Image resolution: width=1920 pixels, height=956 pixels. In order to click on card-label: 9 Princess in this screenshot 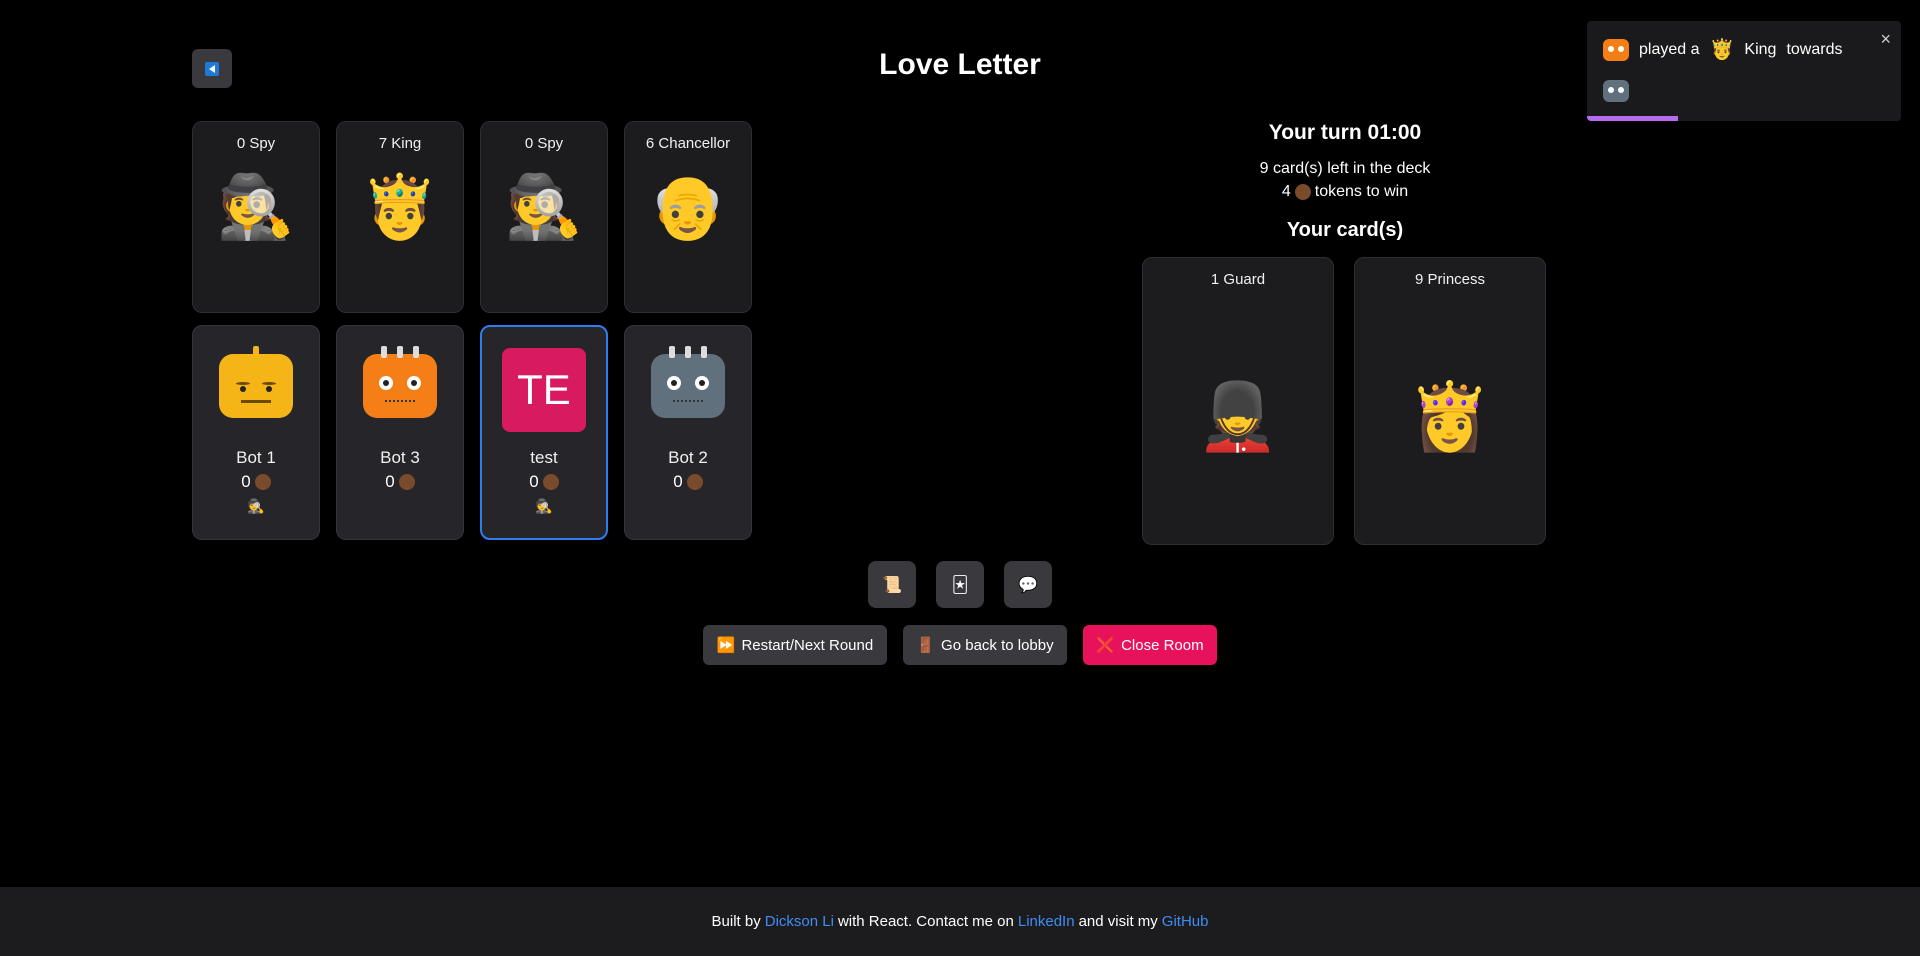, I will do `click(1450, 279)`.